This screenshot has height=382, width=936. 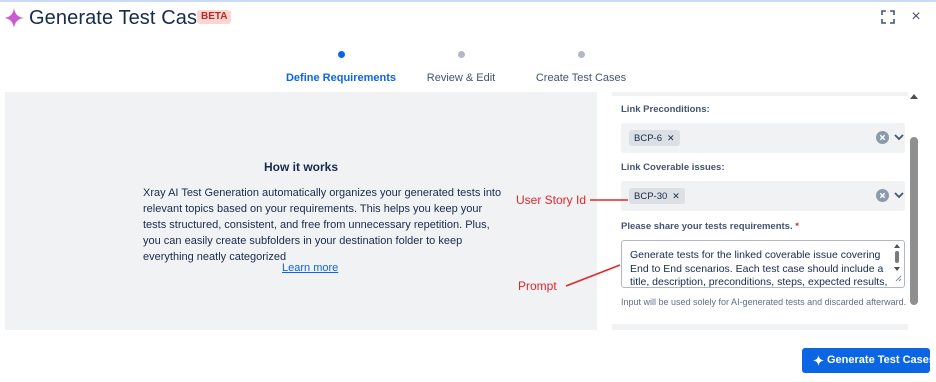 What do you see at coordinates (763, 138) in the screenshot?
I see `preconditions-select: BCP-6 ✕` at bounding box center [763, 138].